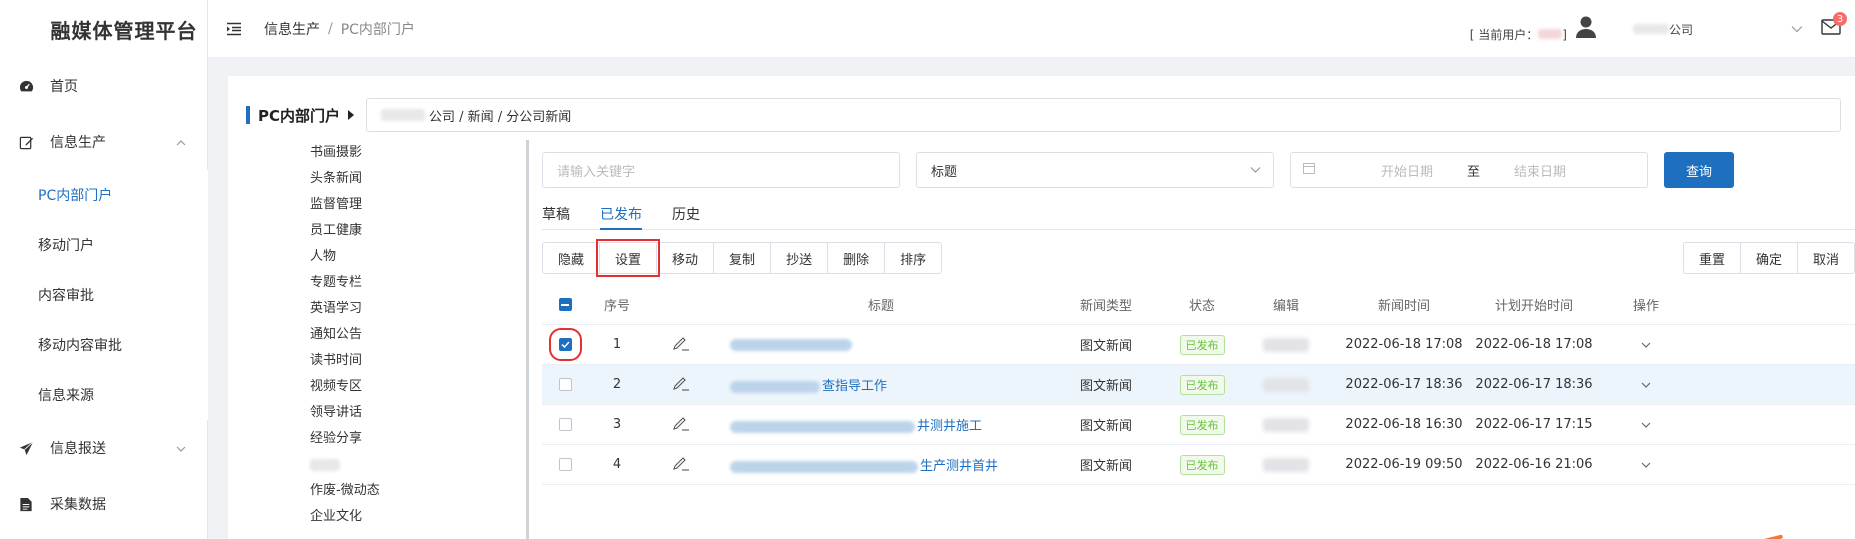 The image size is (1855, 539). Describe the element at coordinates (628, 258) in the screenshot. I see `settings-button: 设置` at that location.